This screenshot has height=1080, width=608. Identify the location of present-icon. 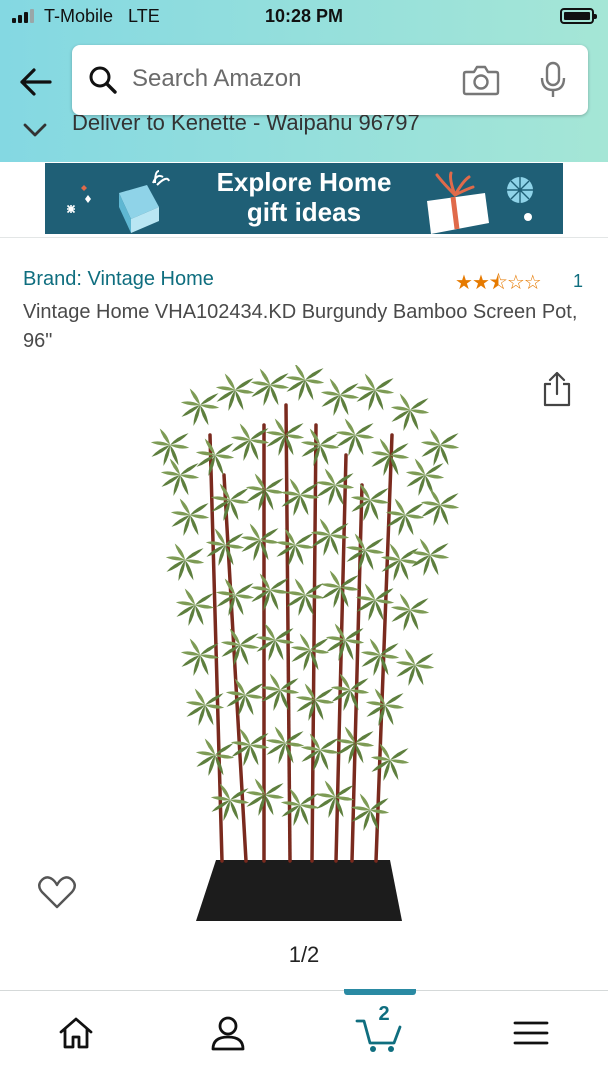
(480, 202).